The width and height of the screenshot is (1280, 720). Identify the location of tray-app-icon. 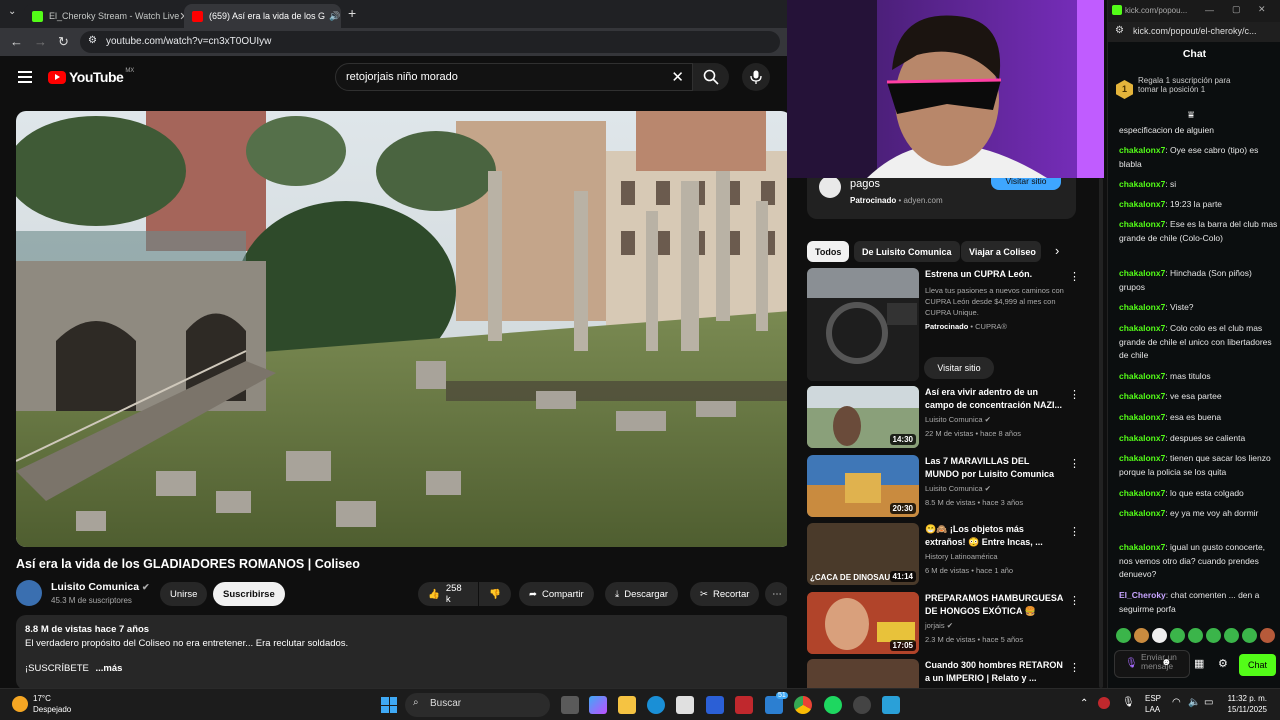
(1104, 703).